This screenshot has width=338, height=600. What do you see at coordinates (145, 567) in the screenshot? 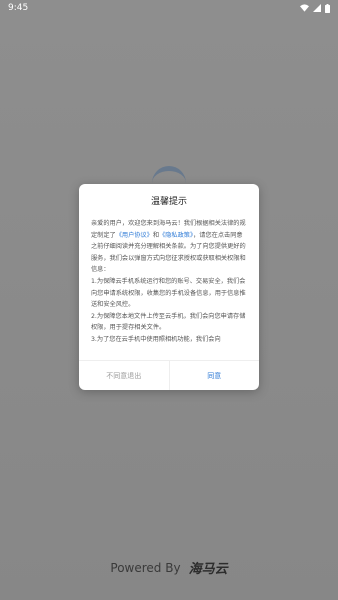
I see `powered-by-text: Powered By` at bounding box center [145, 567].